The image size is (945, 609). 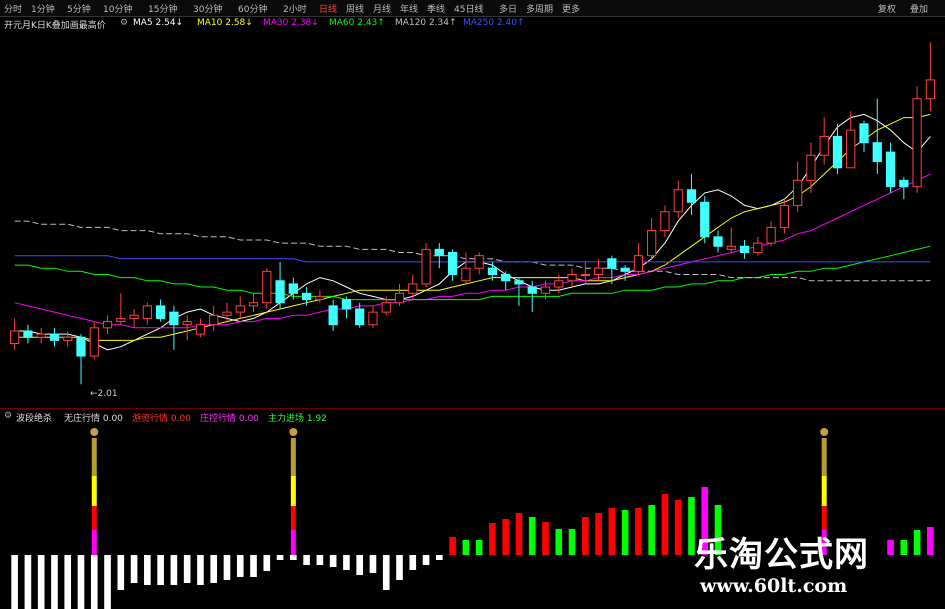 I want to click on tab-5: 30分钟, so click(x=207, y=8).